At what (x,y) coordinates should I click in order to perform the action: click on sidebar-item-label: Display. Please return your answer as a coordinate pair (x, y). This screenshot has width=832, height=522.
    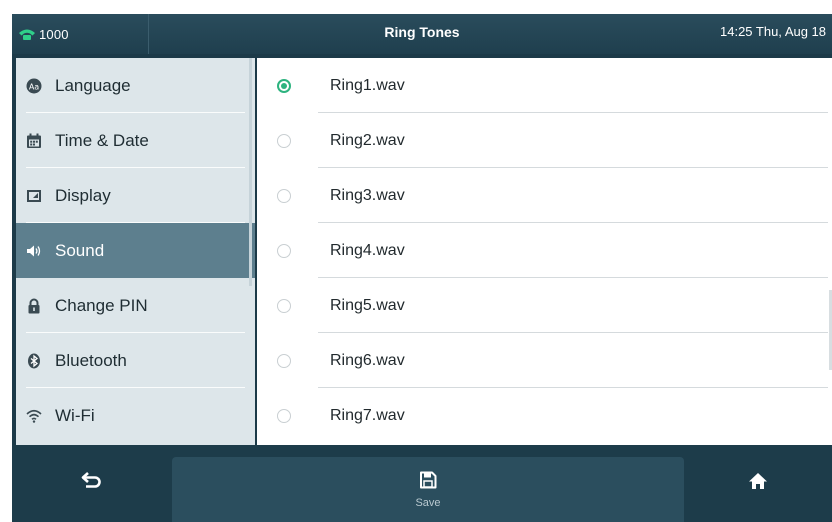
    Looking at the image, I should click on (83, 195).